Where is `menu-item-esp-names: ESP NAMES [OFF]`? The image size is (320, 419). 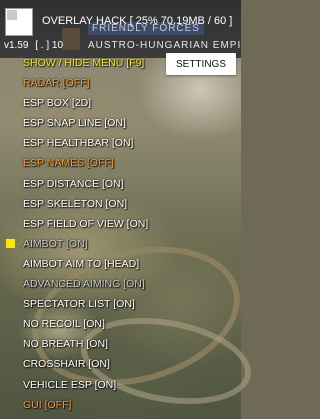 menu-item-esp-names: ESP NAMES [OFF] is located at coordinates (85, 163).